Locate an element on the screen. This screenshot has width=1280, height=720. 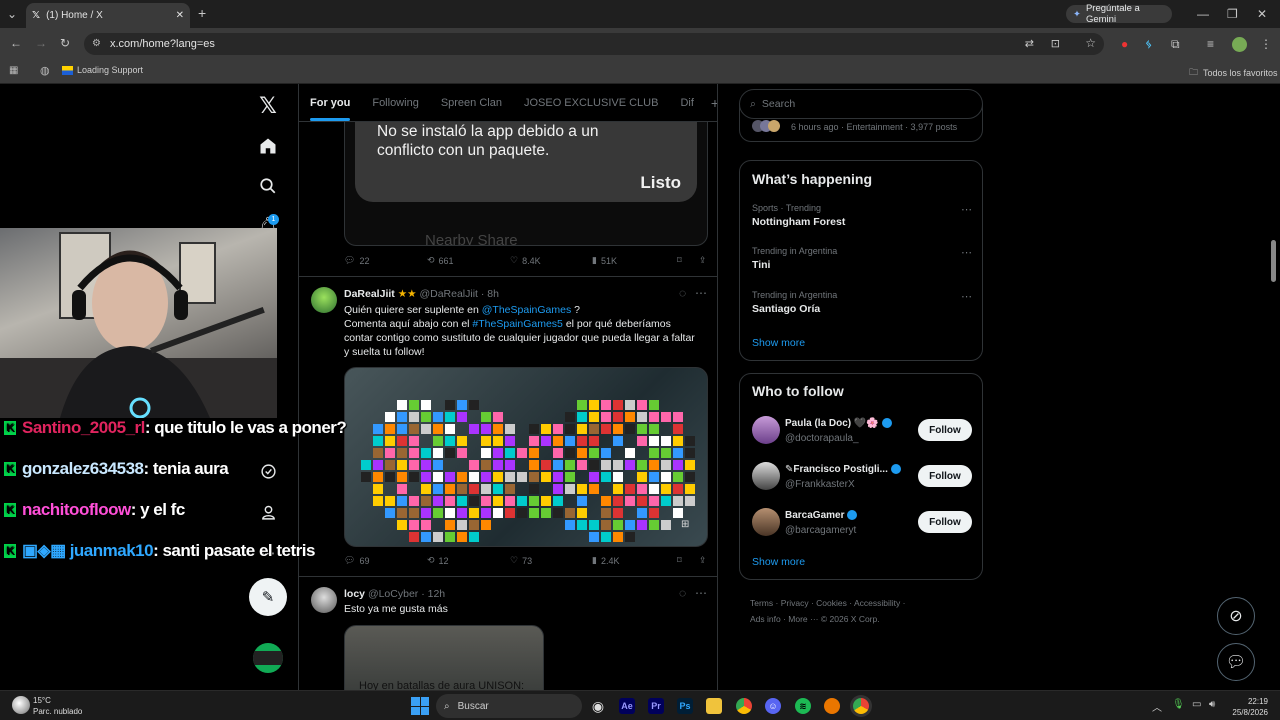
apps-grid-icon: ▦ is located at coordinates (13, 70).